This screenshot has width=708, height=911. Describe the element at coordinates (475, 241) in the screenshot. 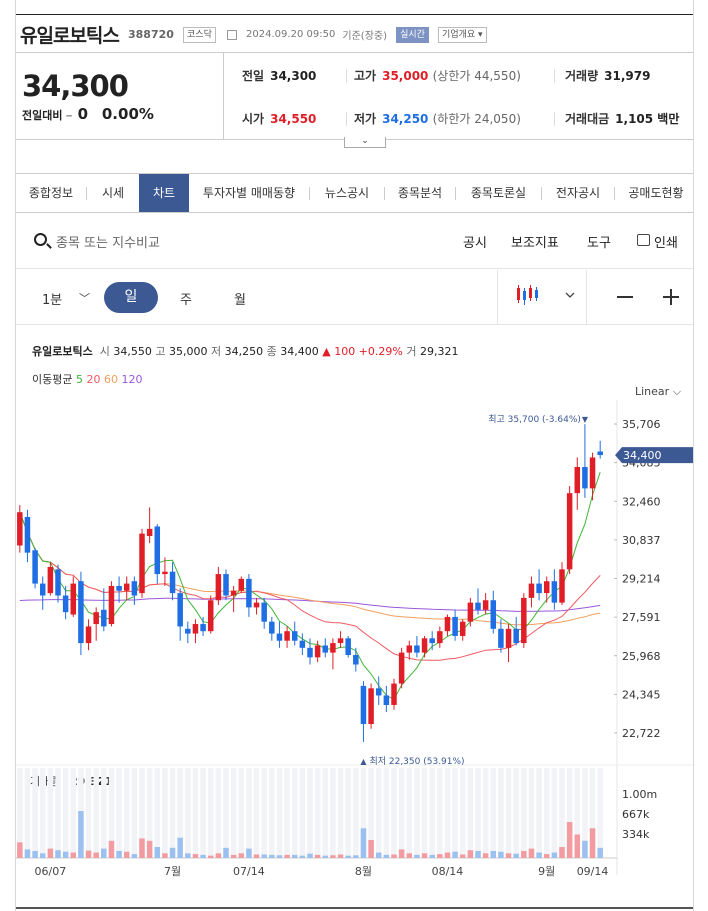

I see `disclosure-toggle: 공시` at that location.